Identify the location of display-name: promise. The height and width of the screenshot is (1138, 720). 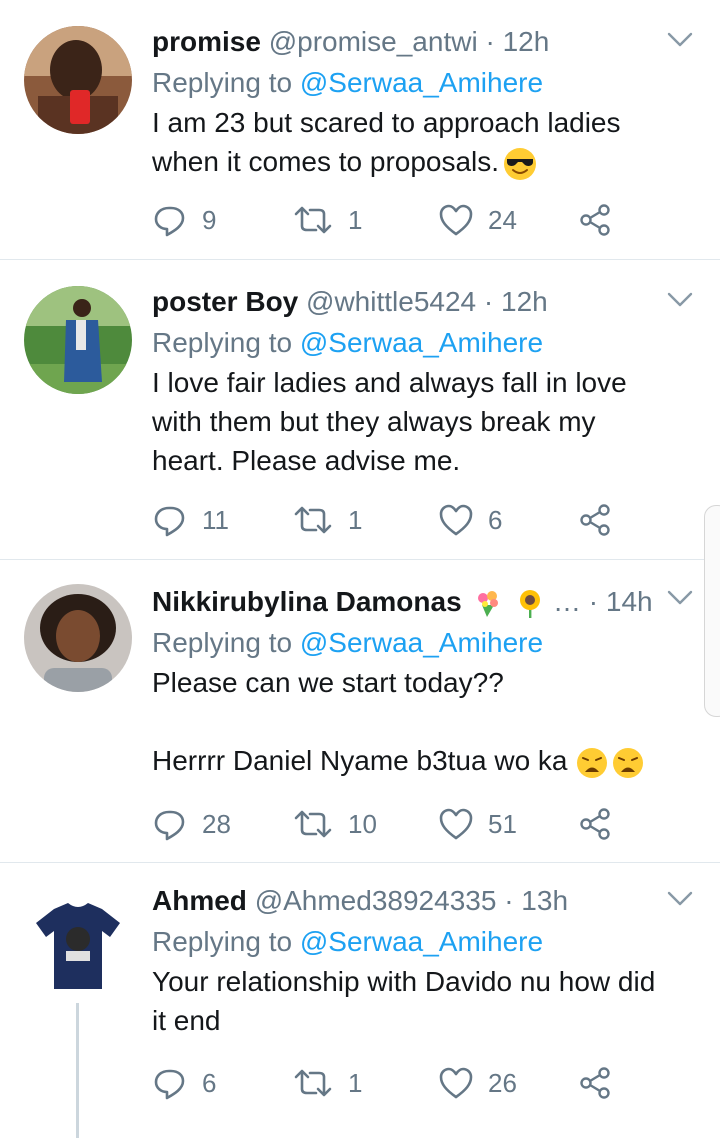
(206, 41).